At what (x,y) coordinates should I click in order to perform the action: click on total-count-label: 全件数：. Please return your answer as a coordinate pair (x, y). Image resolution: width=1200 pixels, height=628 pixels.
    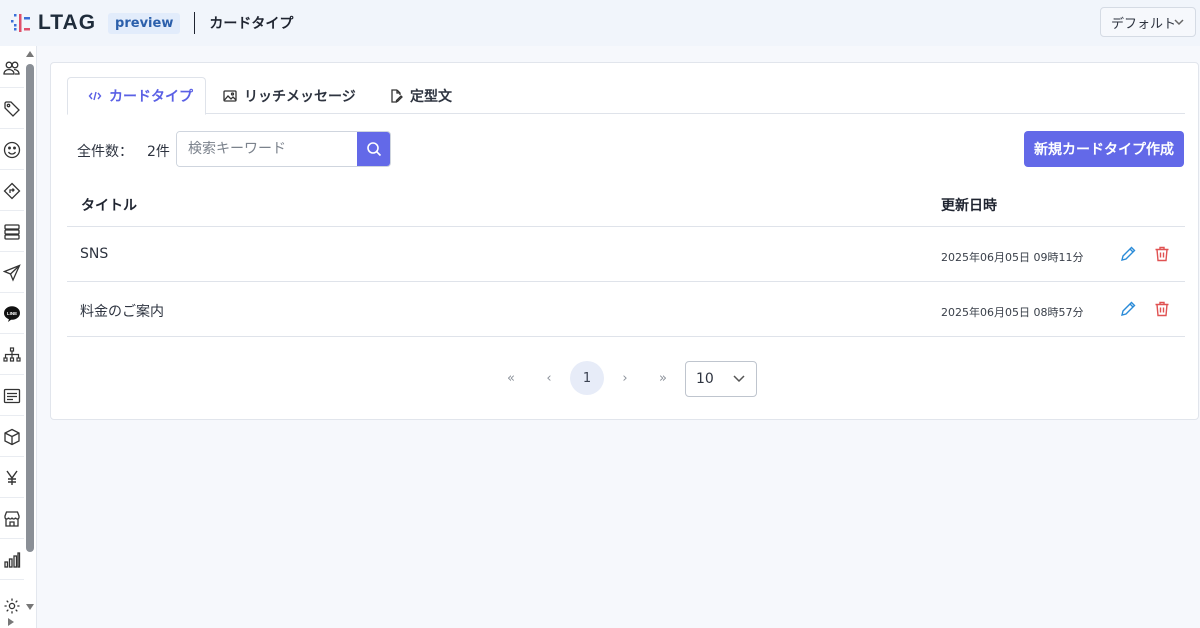
    Looking at the image, I should click on (105, 152).